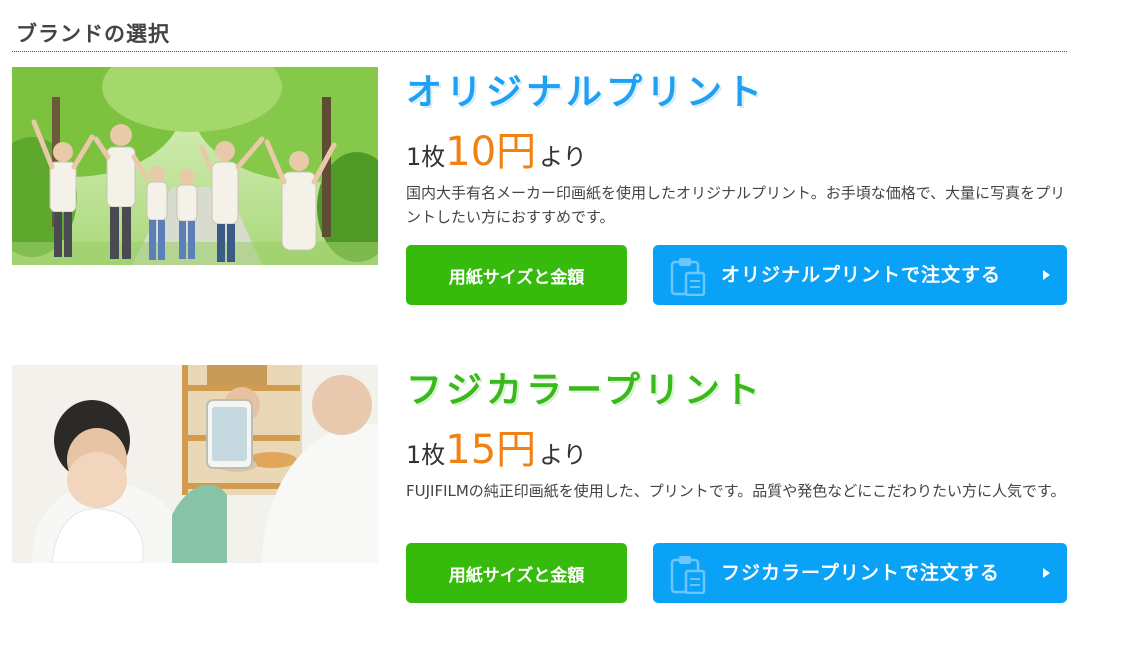  What do you see at coordinates (586, 92) in the screenshot?
I see `brand-name: オリジナルプリント` at bounding box center [586, 92].